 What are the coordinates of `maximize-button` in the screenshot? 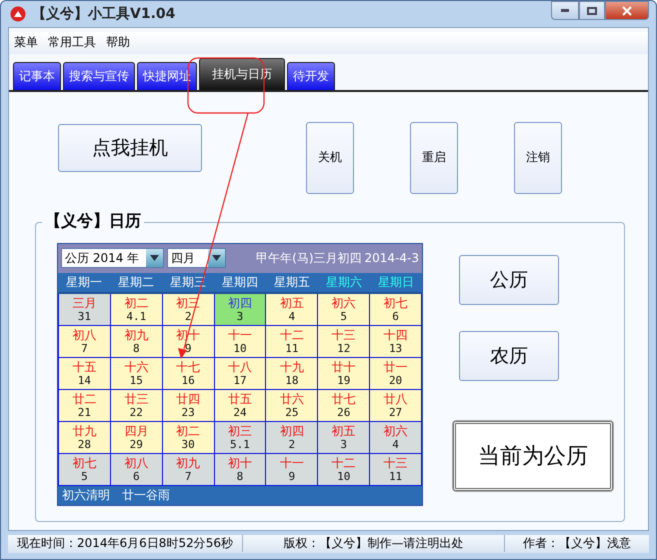 It's located at (592, 10).